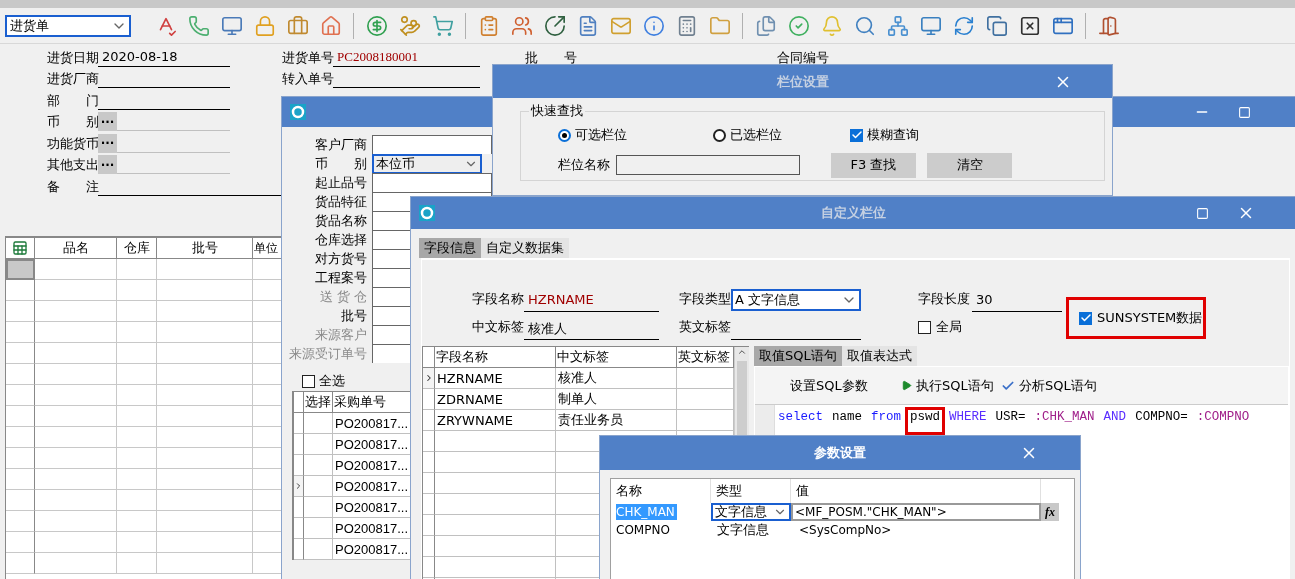 The height and width of the screenshot is (579, 1295). Describe the element at coordinates (498, 299) in the screenshot. I see `field-label: 字段名称` at that location.